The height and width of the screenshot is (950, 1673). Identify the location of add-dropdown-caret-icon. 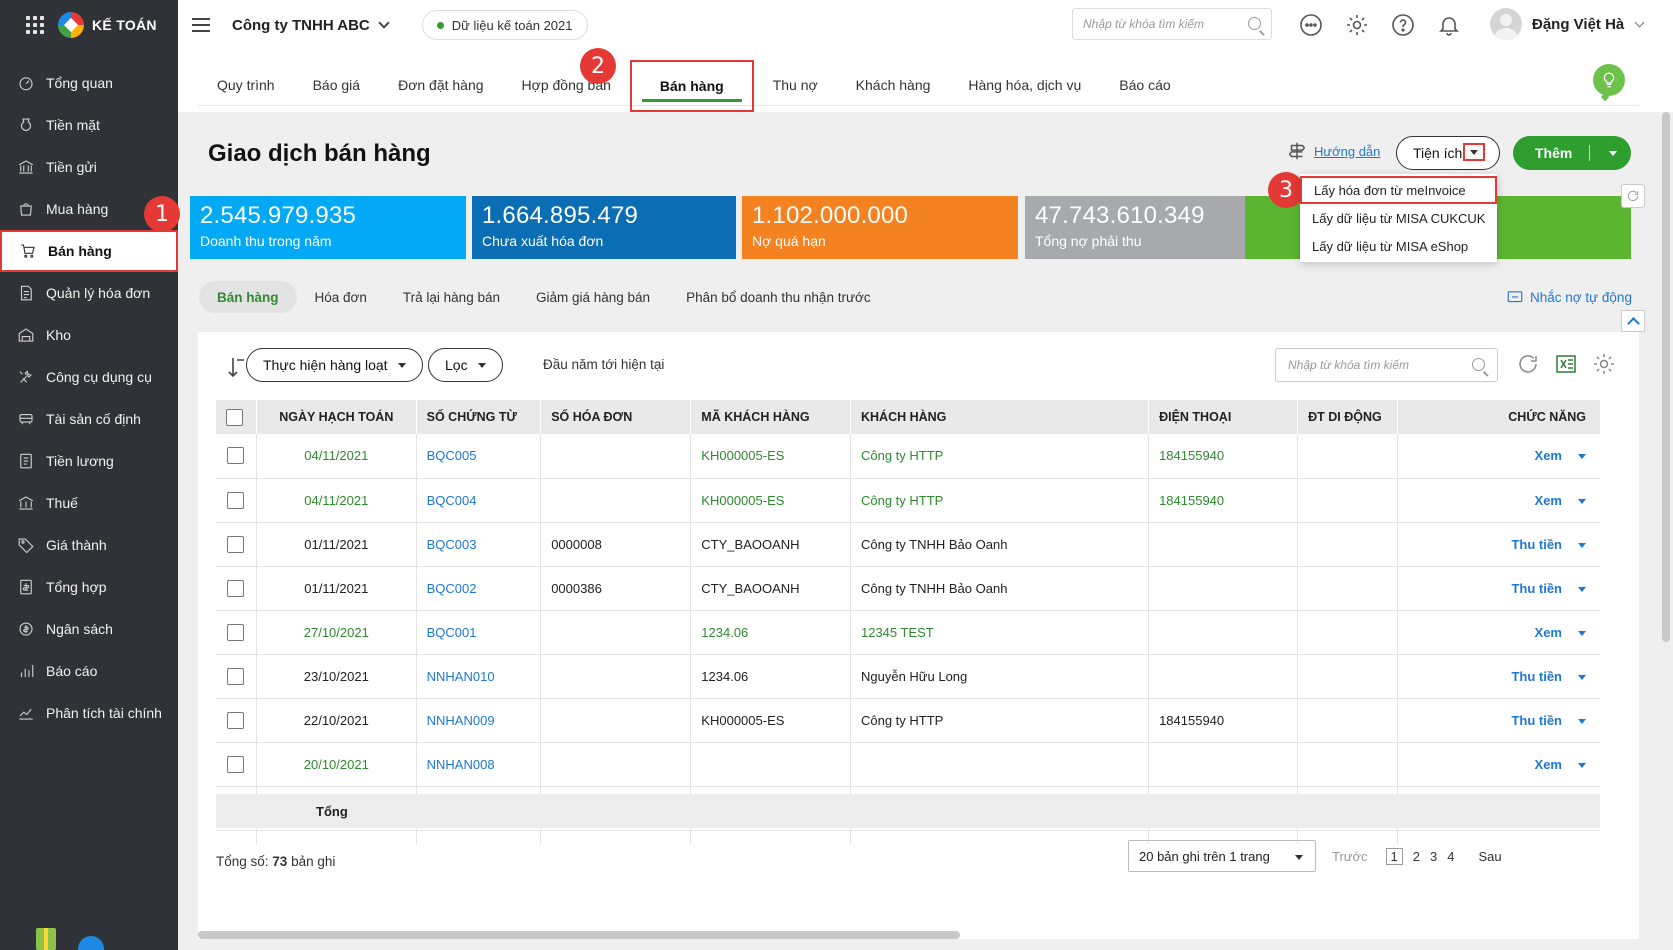
(1613, 153).